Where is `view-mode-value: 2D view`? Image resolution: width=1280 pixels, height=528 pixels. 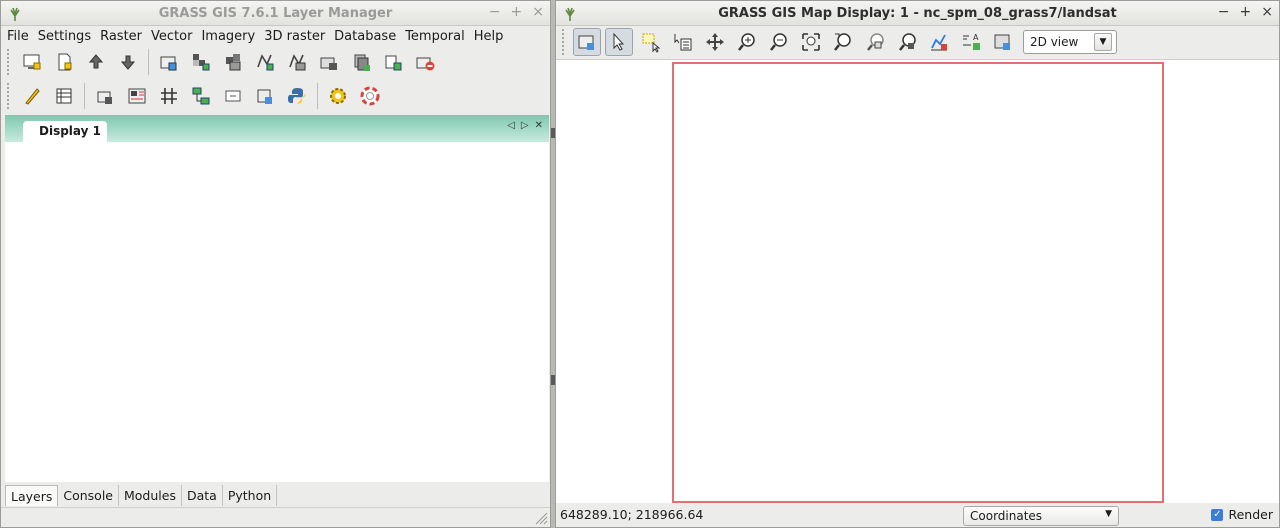 view-mode-value: 2D view is located at coordinates (1054, 42).